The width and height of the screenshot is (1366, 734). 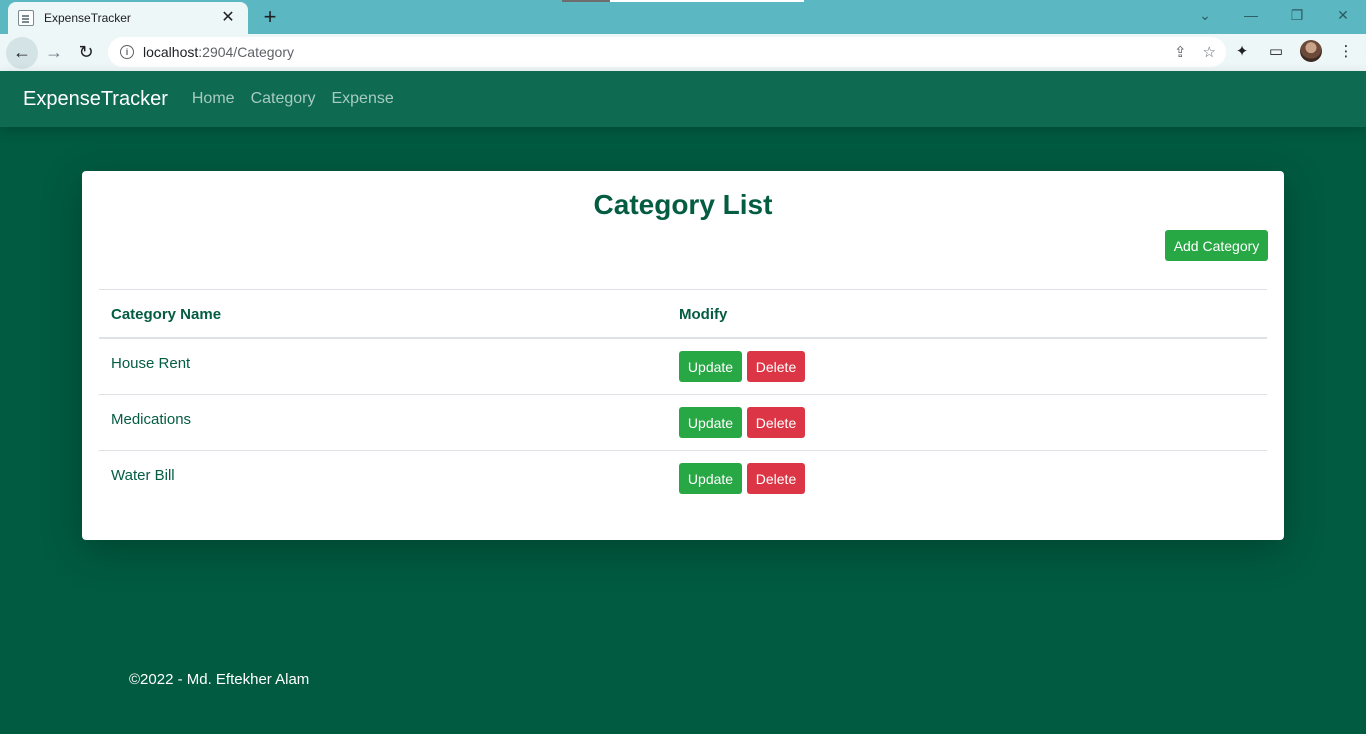 What do you see at coordinates (1346, 51) in the screenshot?
I see `browser-menu-icon: ⋮` at bounding box center [1346, 51].